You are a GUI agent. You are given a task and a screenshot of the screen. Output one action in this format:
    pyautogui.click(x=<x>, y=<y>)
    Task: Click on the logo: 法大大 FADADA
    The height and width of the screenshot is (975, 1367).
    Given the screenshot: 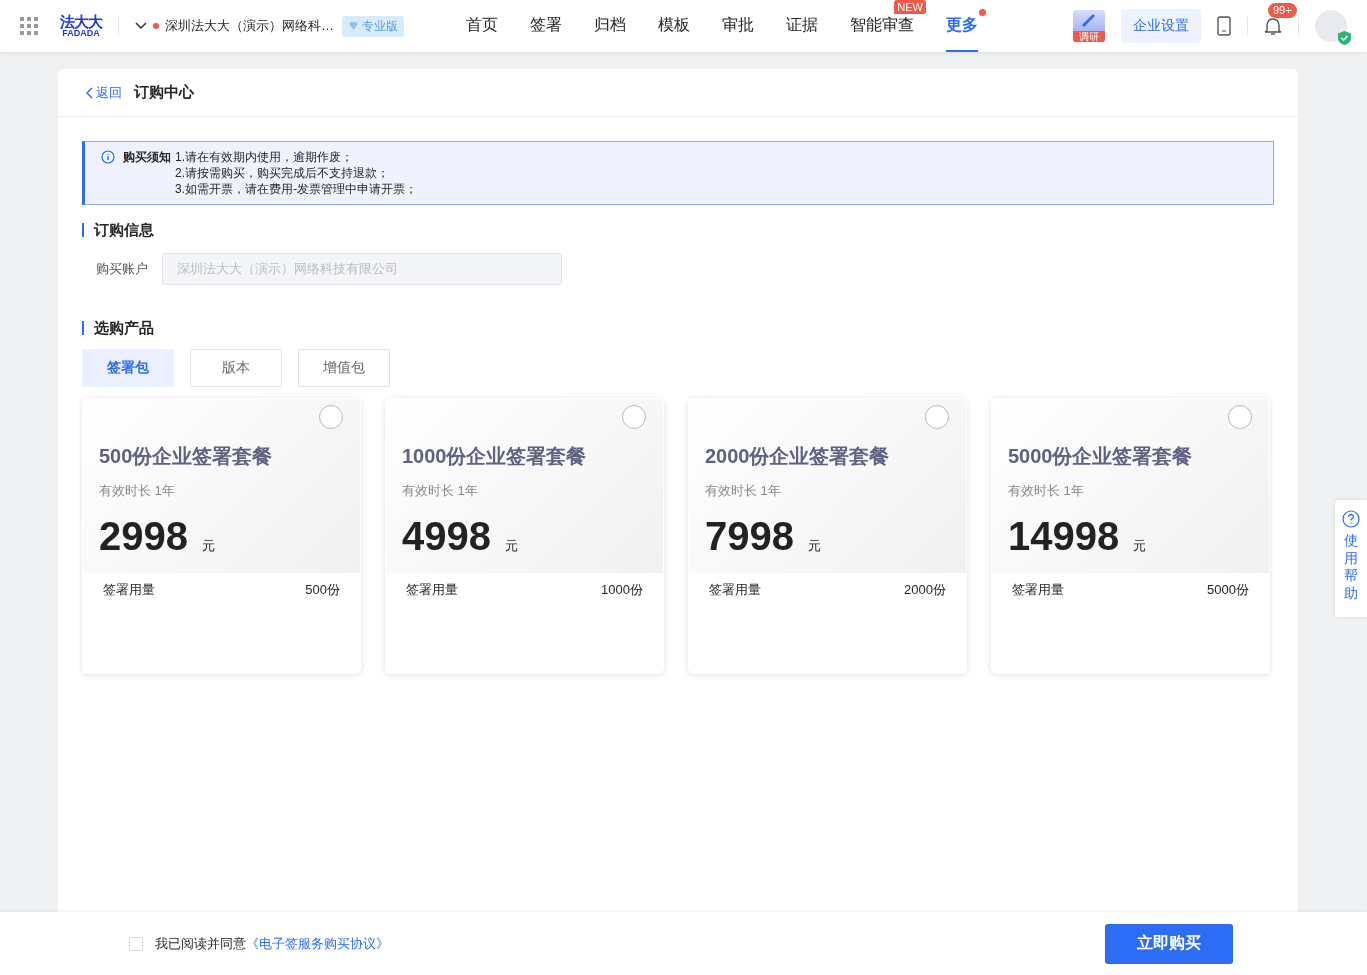 What is the action you would take?
    pyautogui.click(x=81, y=26)
    